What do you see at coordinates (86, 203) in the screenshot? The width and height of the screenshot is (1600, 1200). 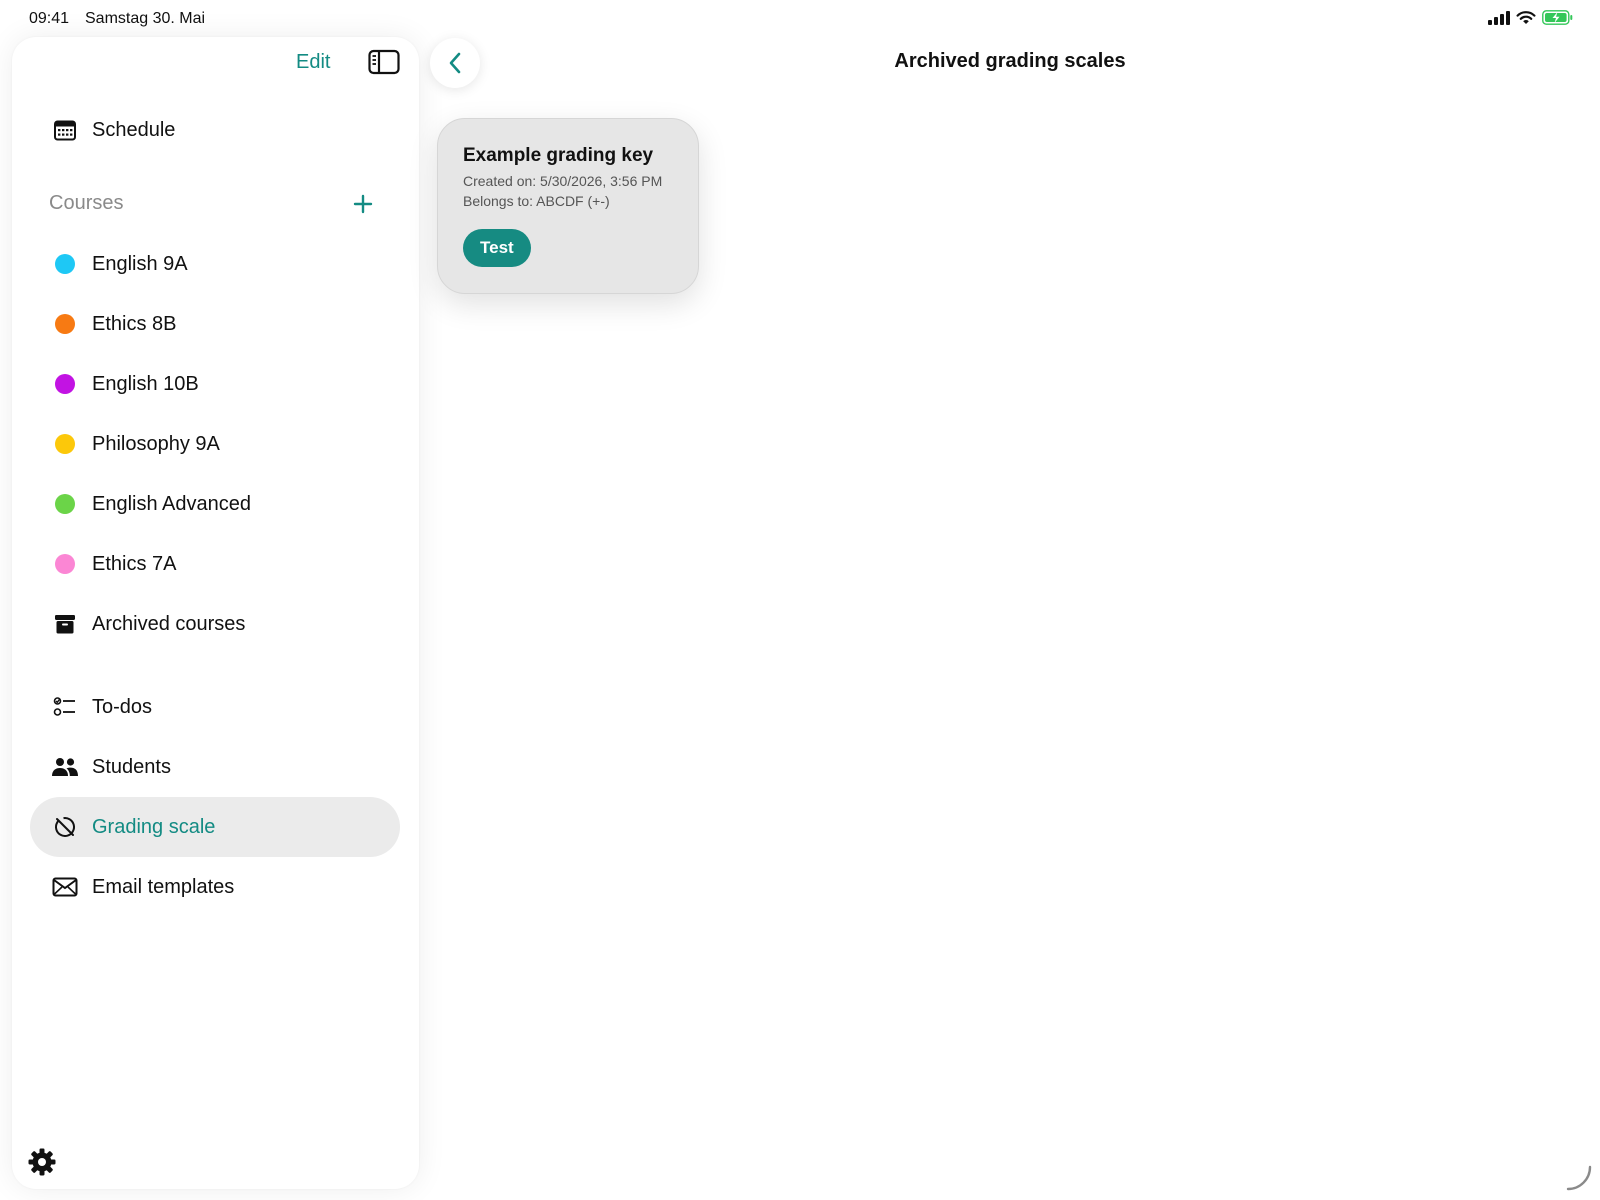 I see `courses-section-title: Courses` at bounding box center [86, 203].